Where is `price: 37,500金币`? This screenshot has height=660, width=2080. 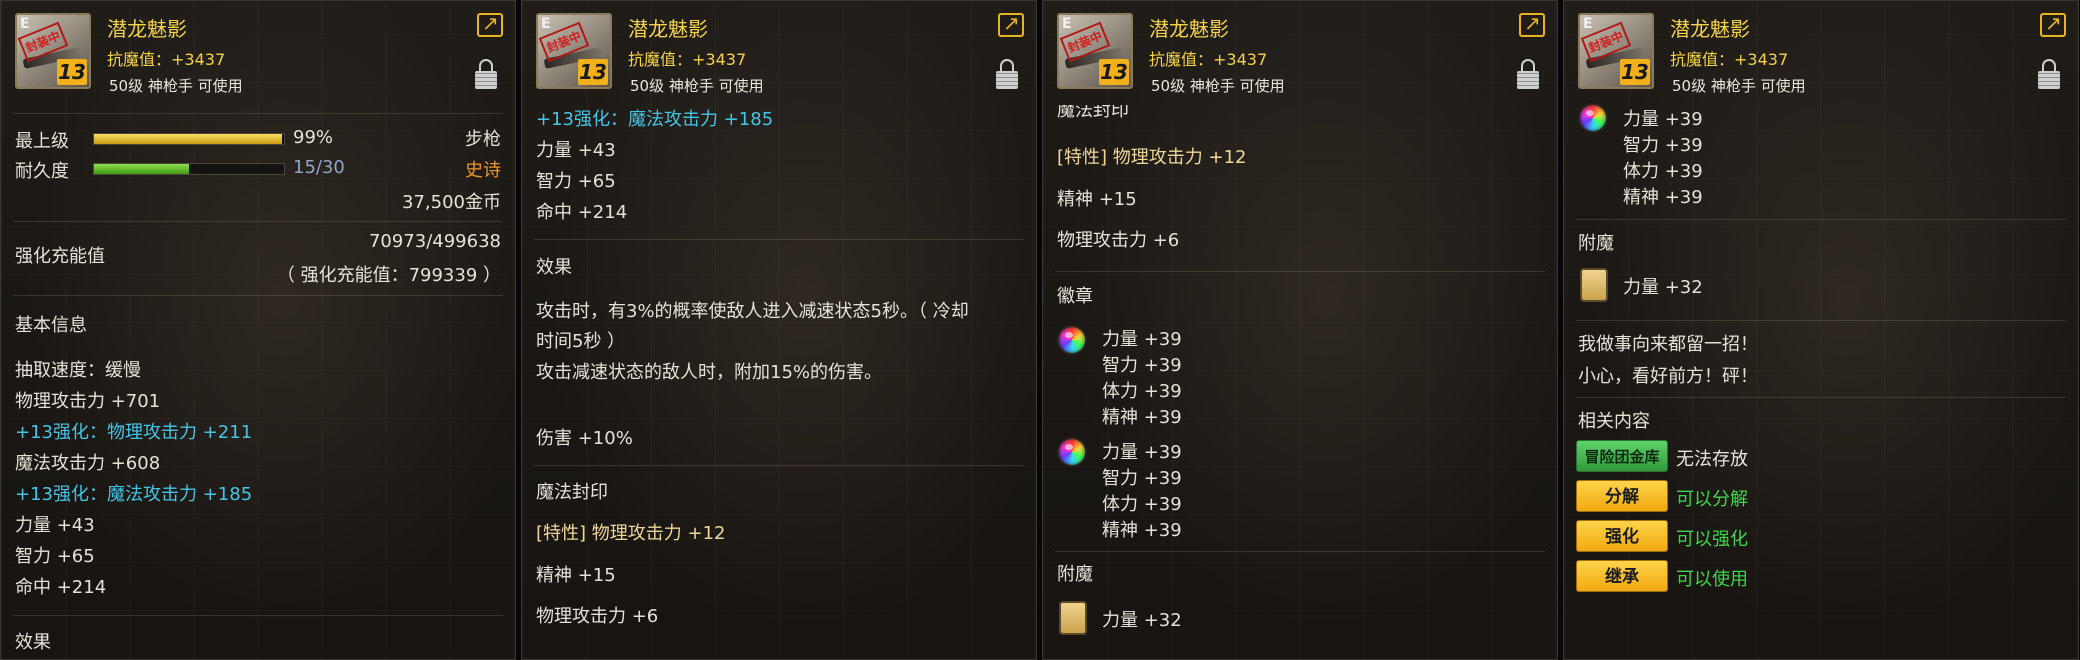 price: 37,500金币 is located at coordinates (451, 202).